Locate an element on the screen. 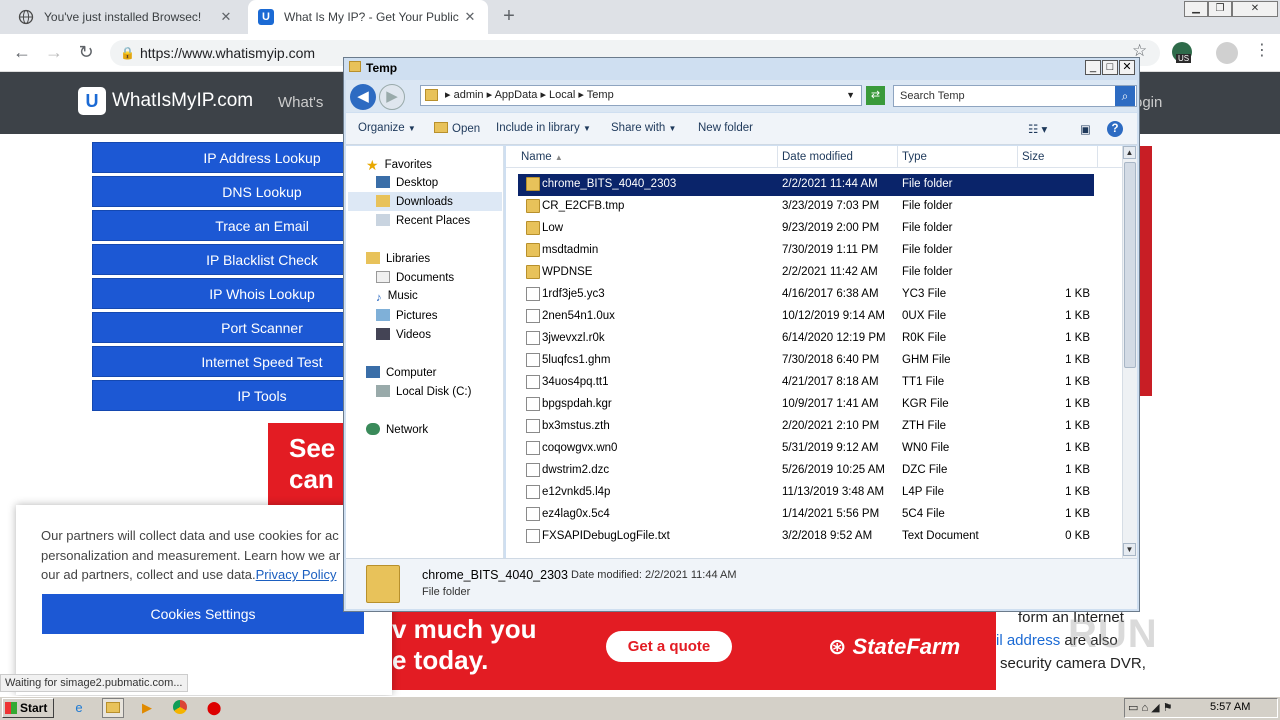  scroll-down-arrow-icon: ▼ is located at coordinates (1129, 549).